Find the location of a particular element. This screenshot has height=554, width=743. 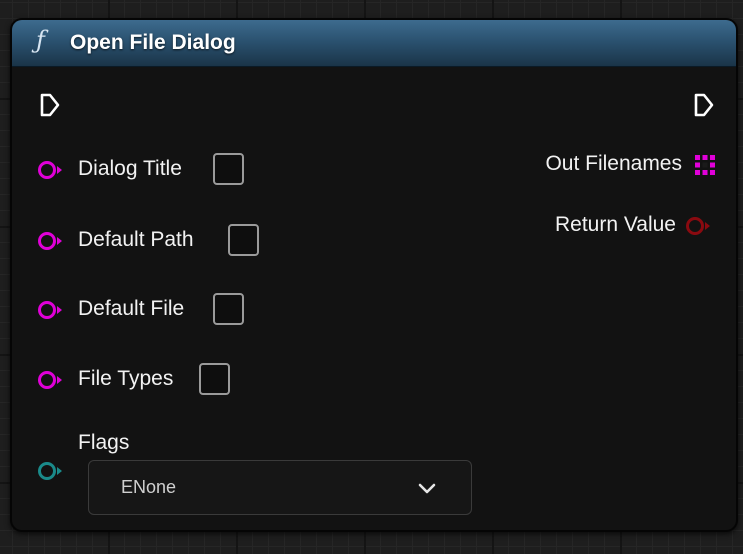

node-title: Open File Dialog is located at coordinates (153, 42).